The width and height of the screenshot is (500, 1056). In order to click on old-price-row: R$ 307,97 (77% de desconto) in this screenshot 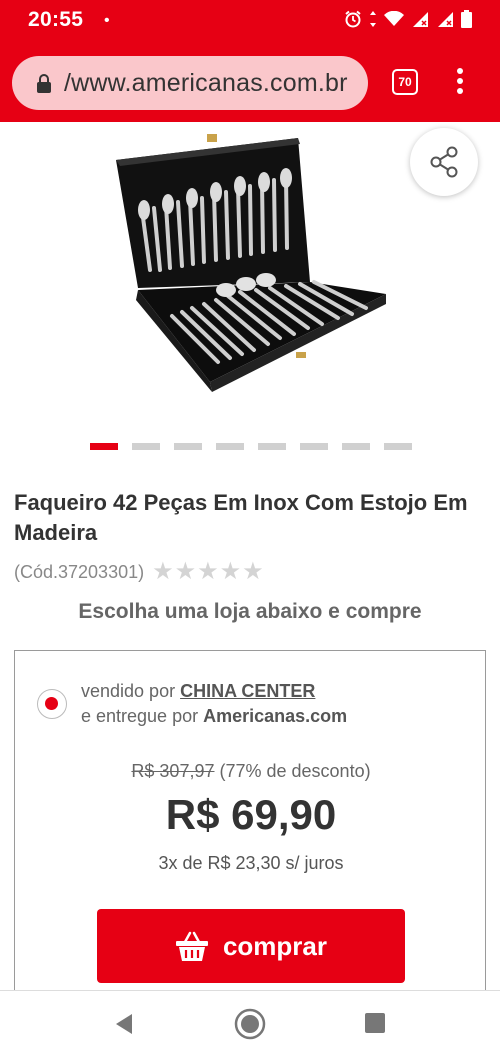, I will do `click(251, 771)`.